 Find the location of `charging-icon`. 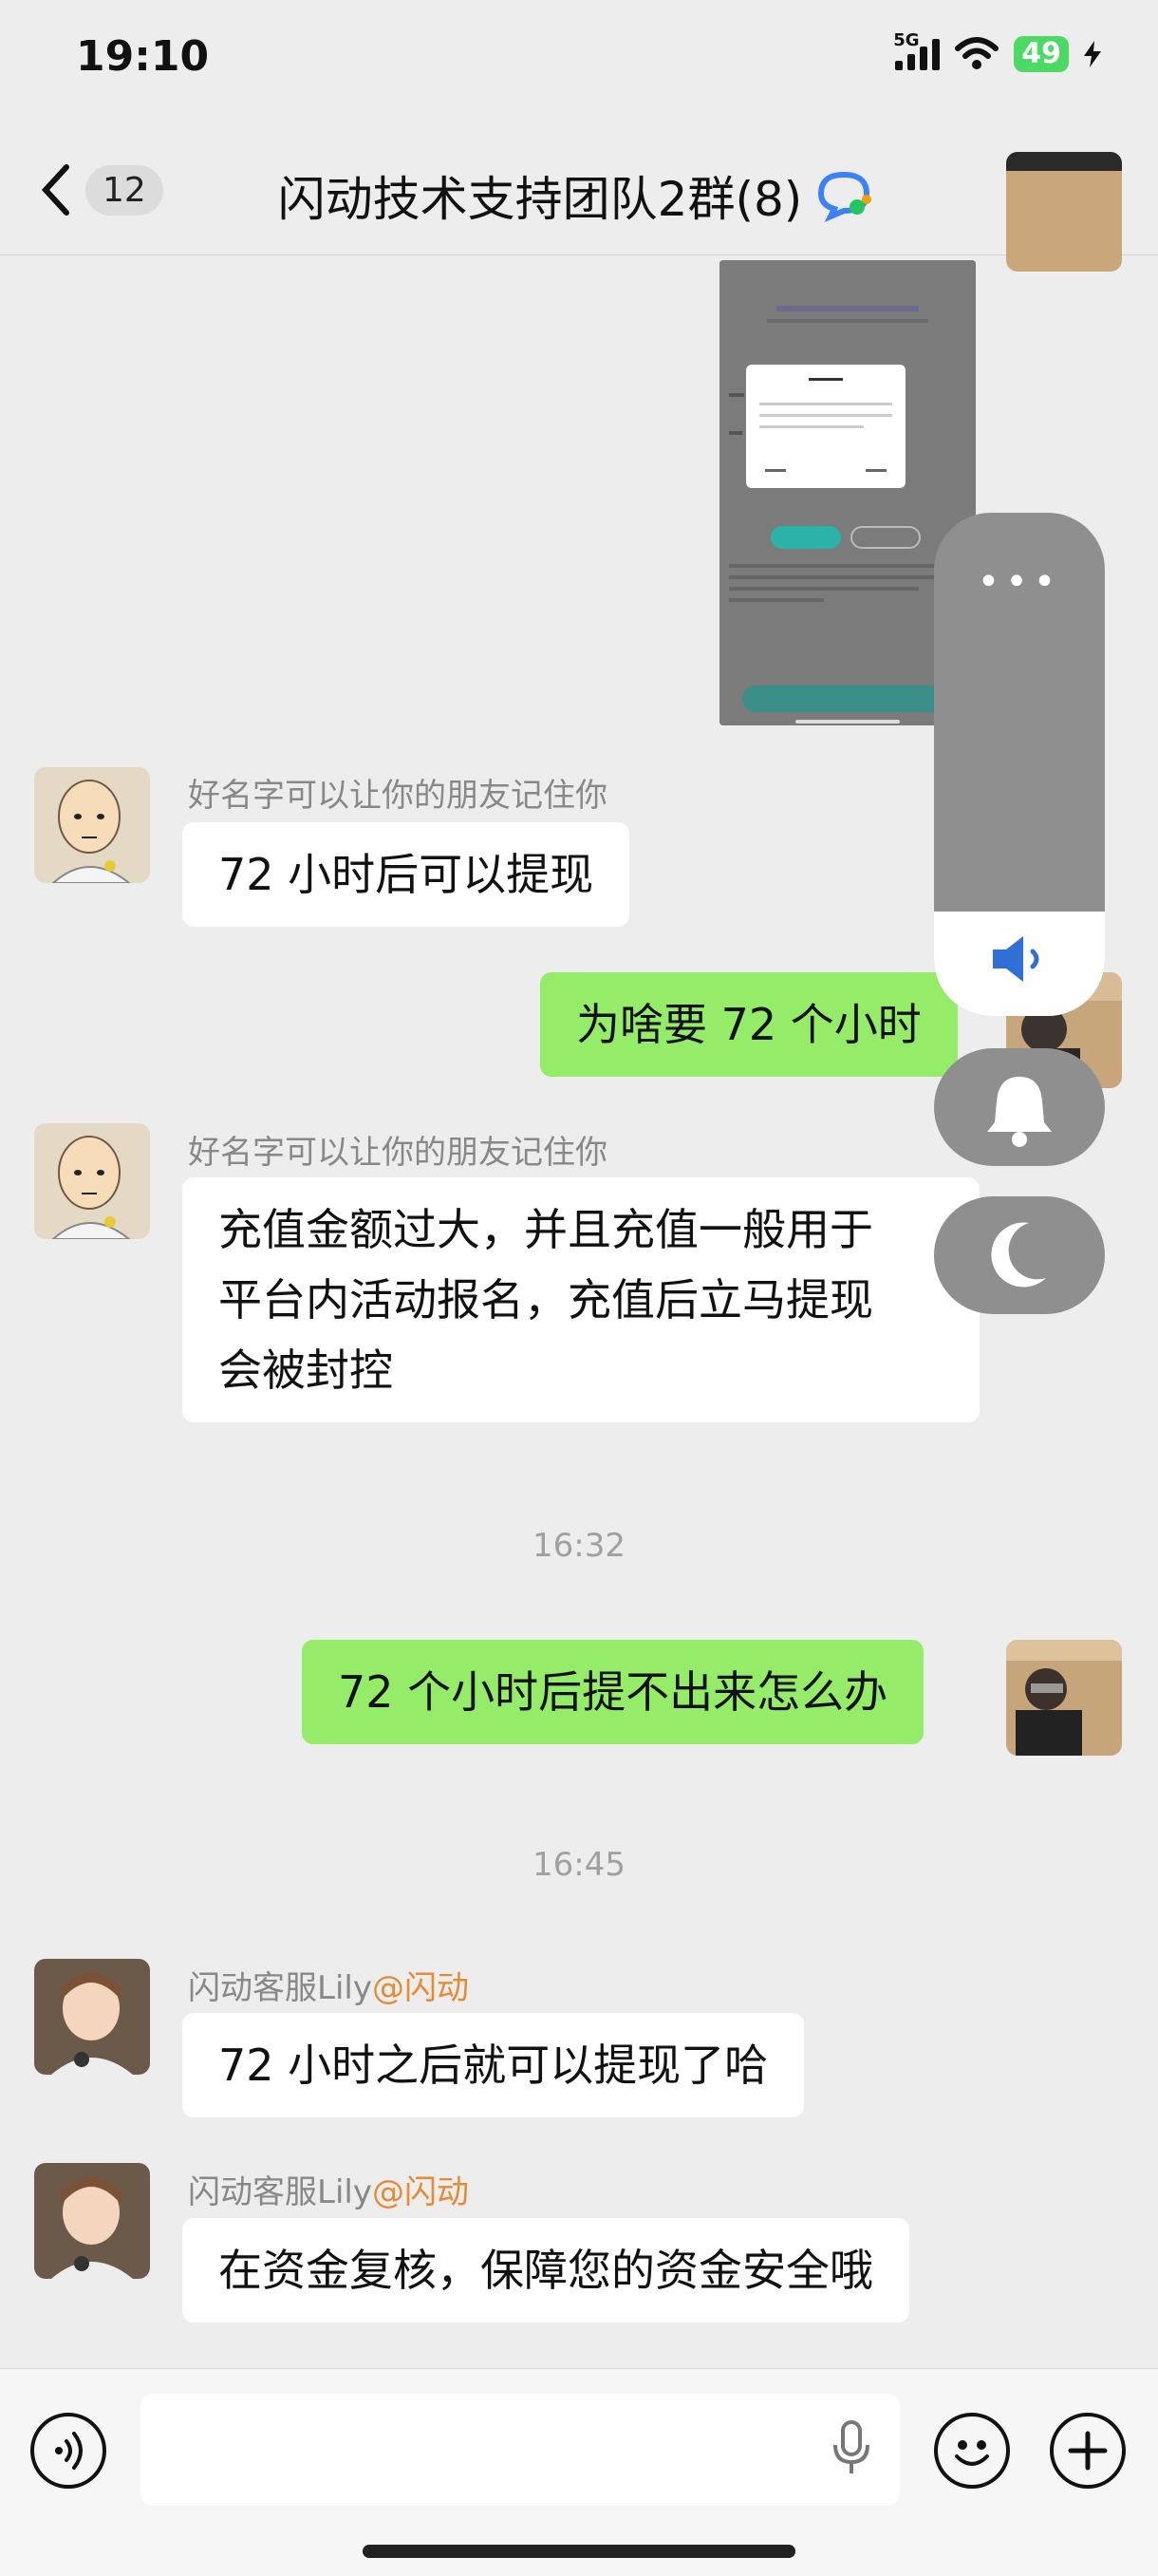

charging-icon is located at coordinates (1092, 54).